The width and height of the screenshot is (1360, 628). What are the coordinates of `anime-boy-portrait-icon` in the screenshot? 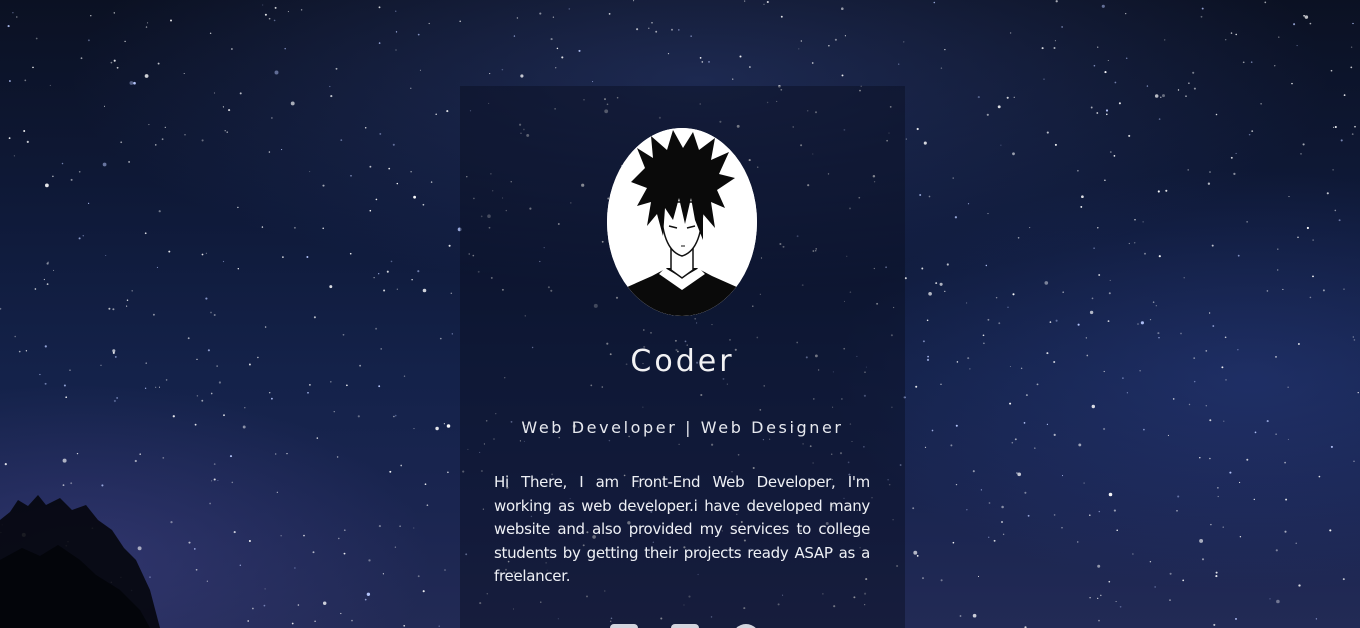 It's located at (682, 222).